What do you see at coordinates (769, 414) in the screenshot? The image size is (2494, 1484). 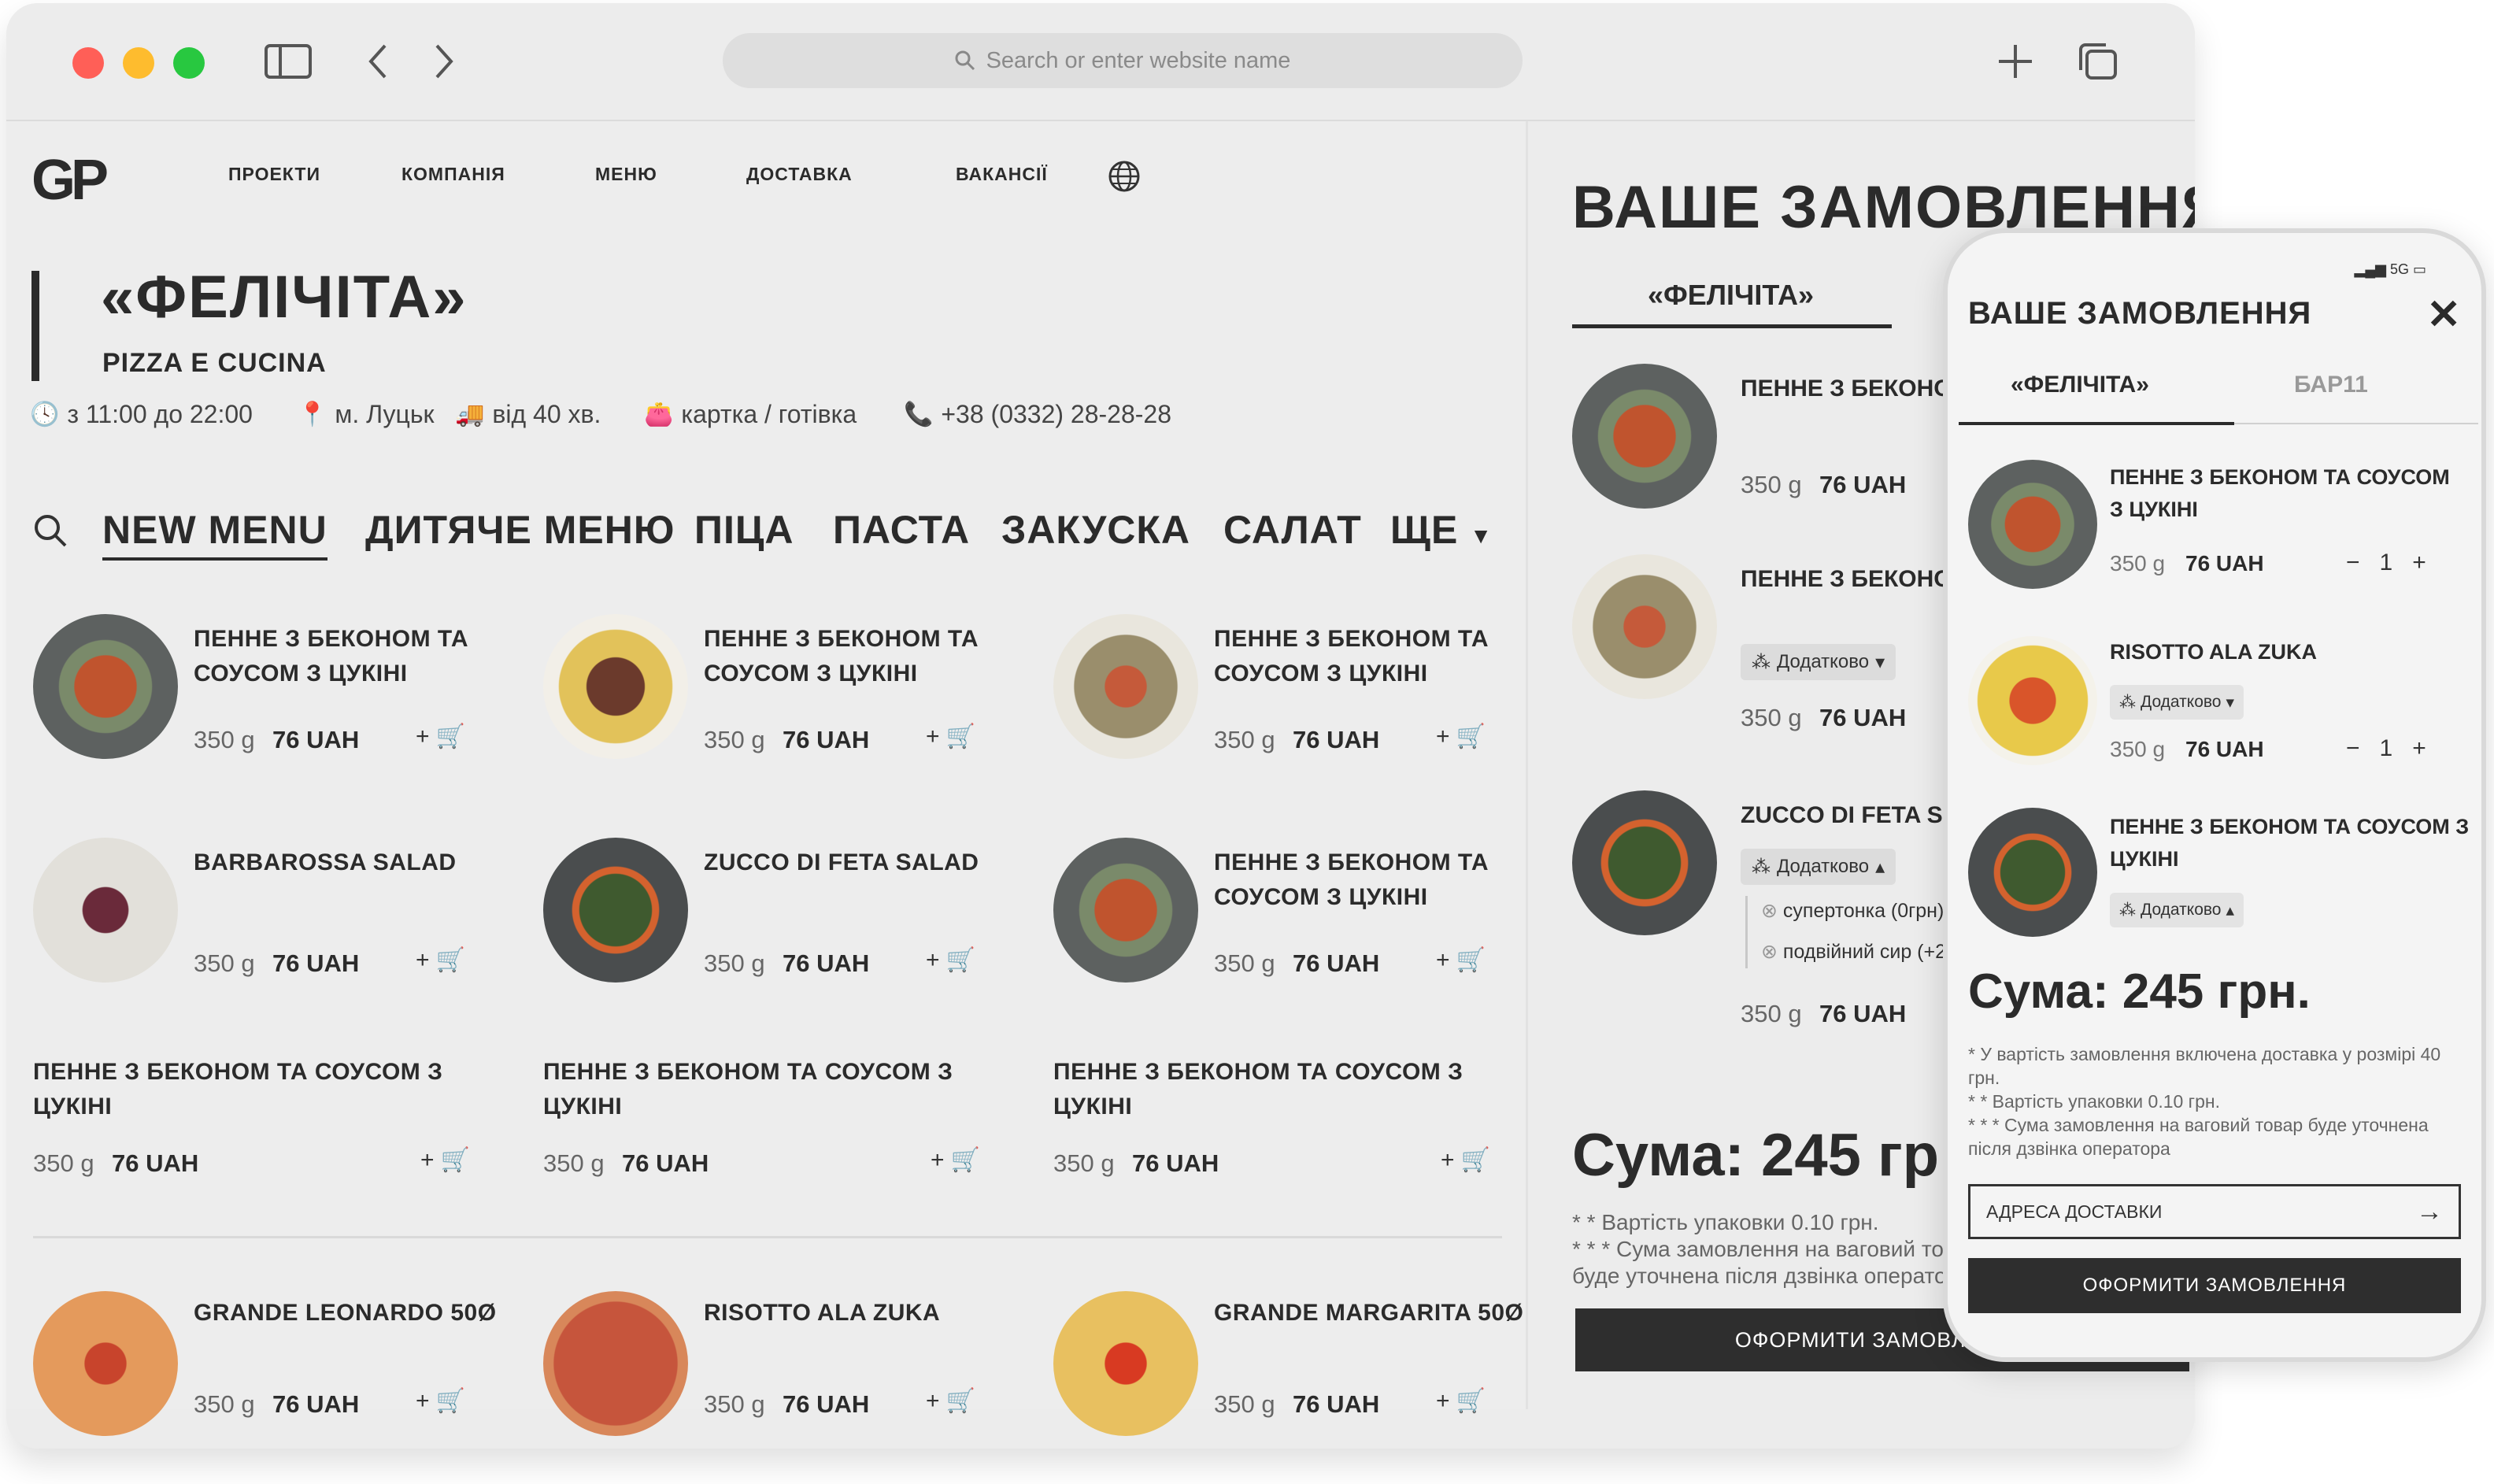 I see `payment-text: картка / готівка` at bounding box center [769, 414].